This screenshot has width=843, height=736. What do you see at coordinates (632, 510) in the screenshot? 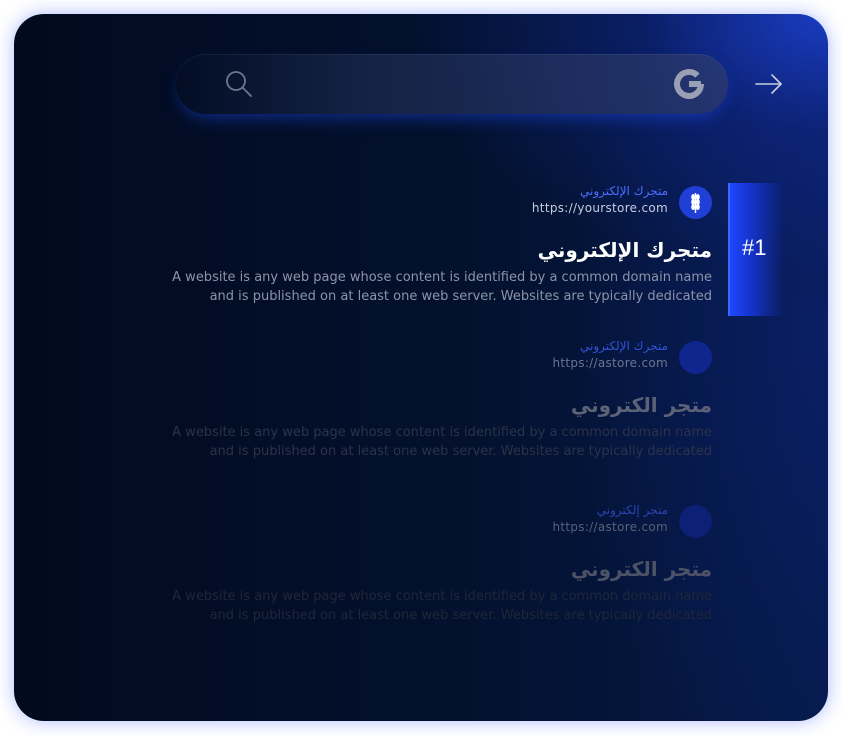
I see `result-site-name: متجر إلكتروني` at bounding box center [632, 510].